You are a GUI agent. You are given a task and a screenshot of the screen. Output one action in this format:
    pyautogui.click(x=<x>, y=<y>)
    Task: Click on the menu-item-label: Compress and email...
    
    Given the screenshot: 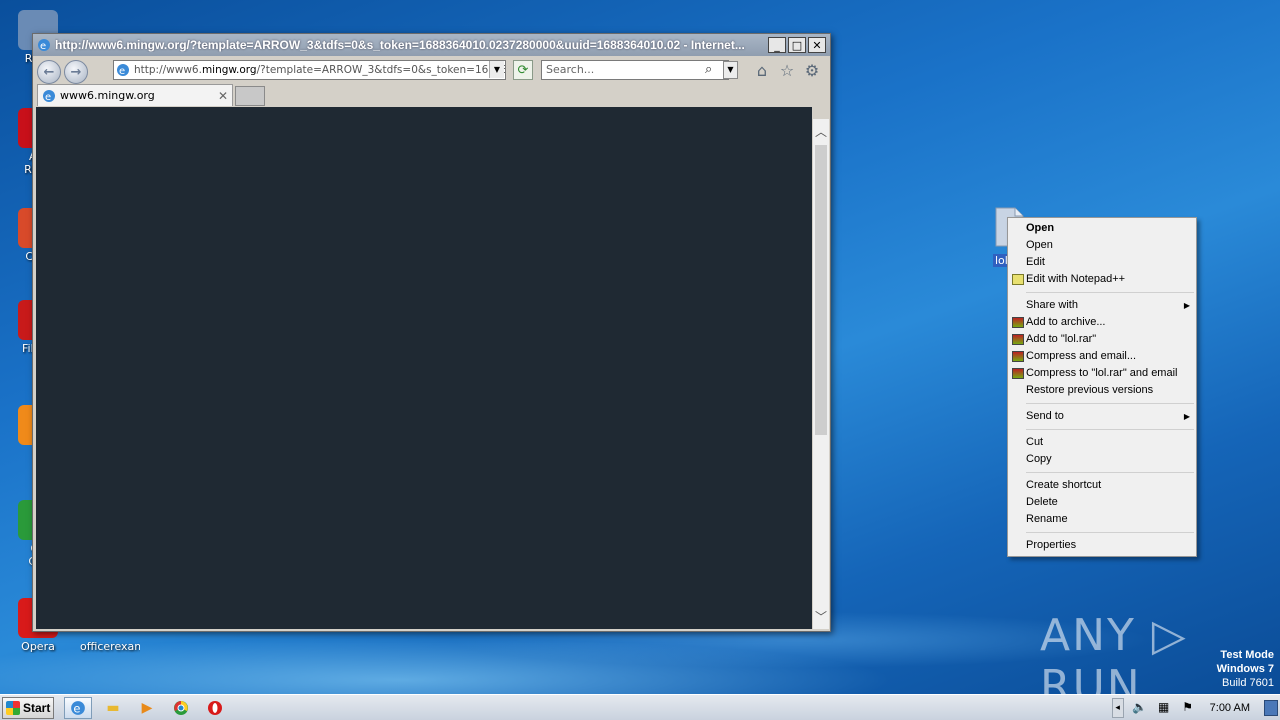 What is the action you would take?
    pyautogui.click(x=1081, y=356)
    